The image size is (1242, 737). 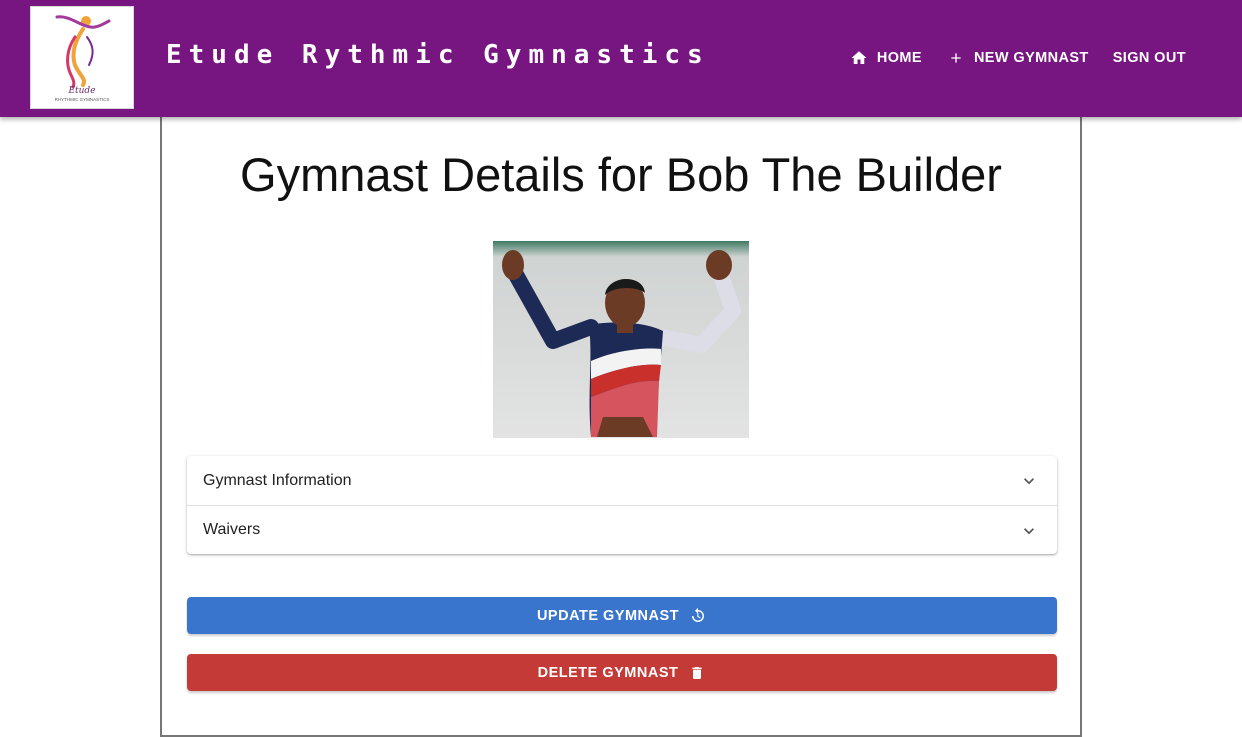 I want to click on trash-icon, so click(x=697, y=673).